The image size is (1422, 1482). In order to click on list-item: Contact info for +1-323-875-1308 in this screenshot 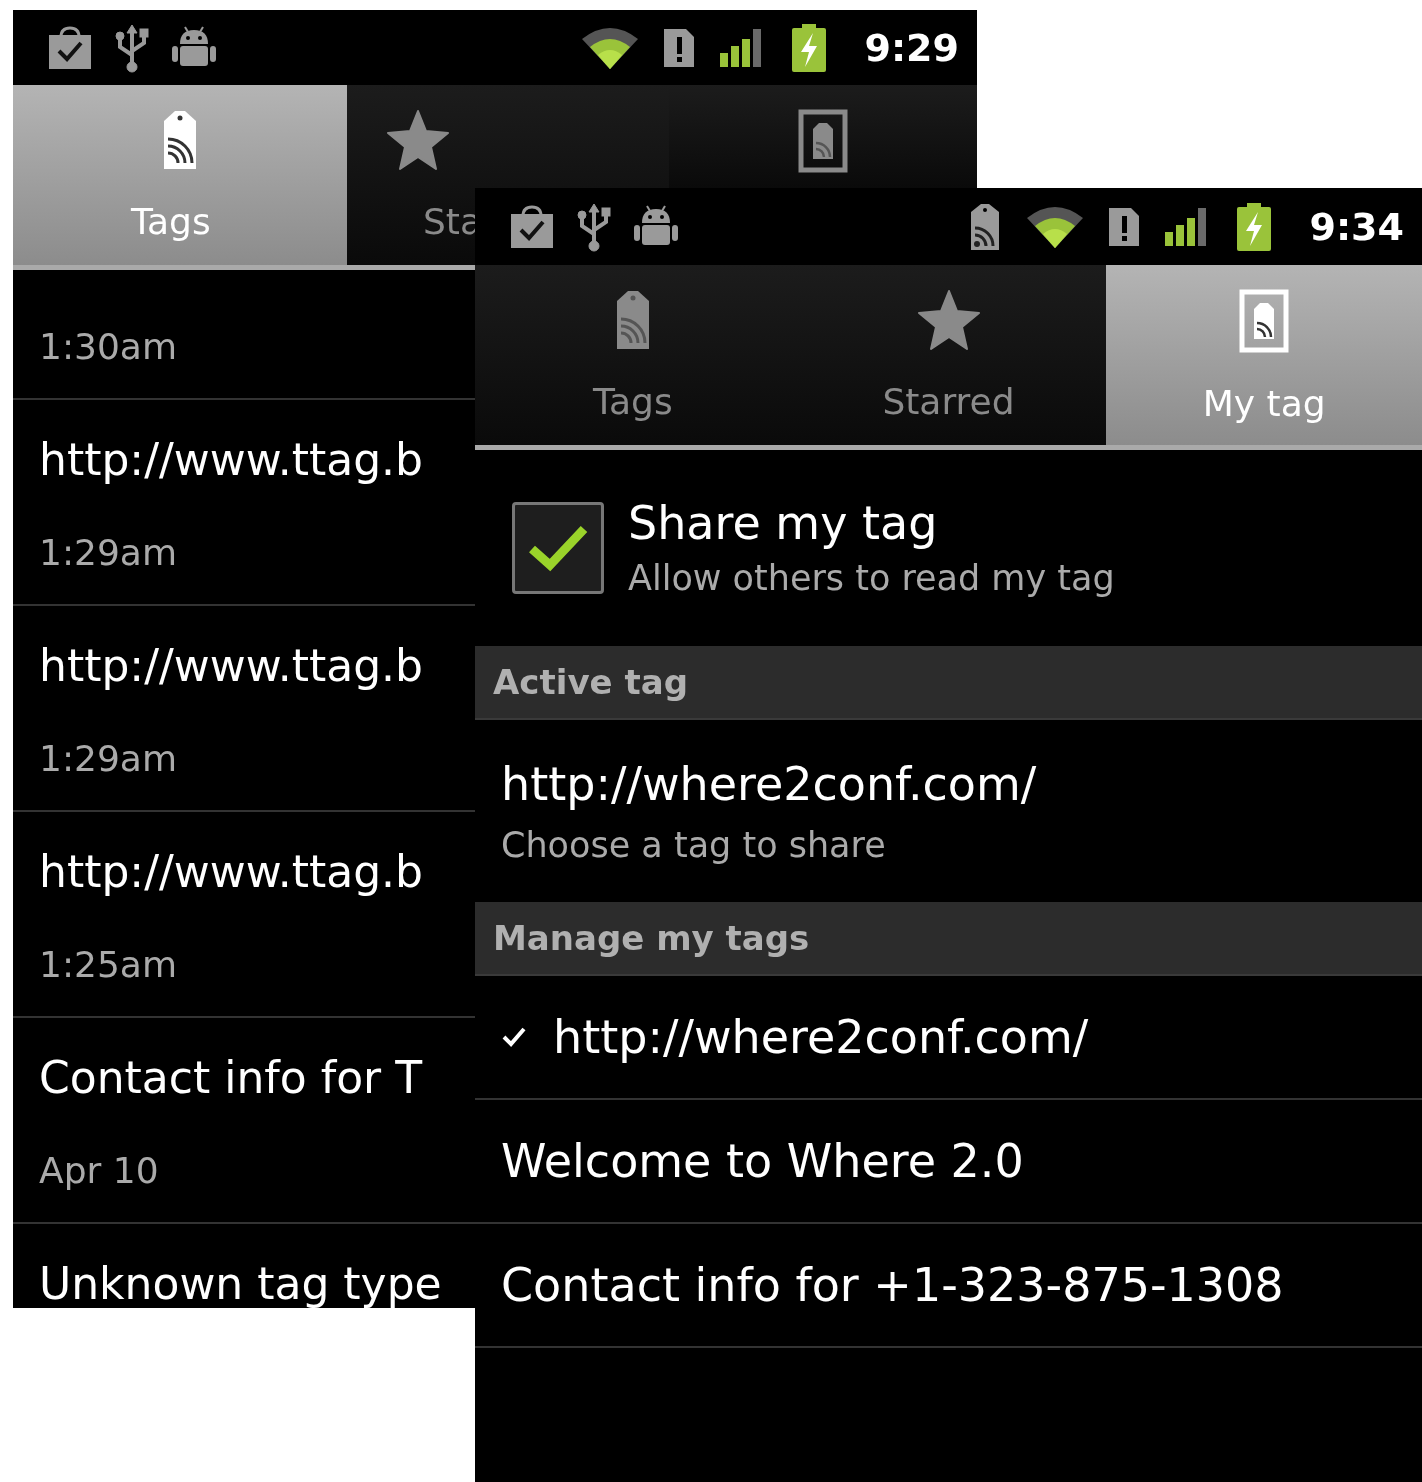, I will do `click(948, 1286)`.